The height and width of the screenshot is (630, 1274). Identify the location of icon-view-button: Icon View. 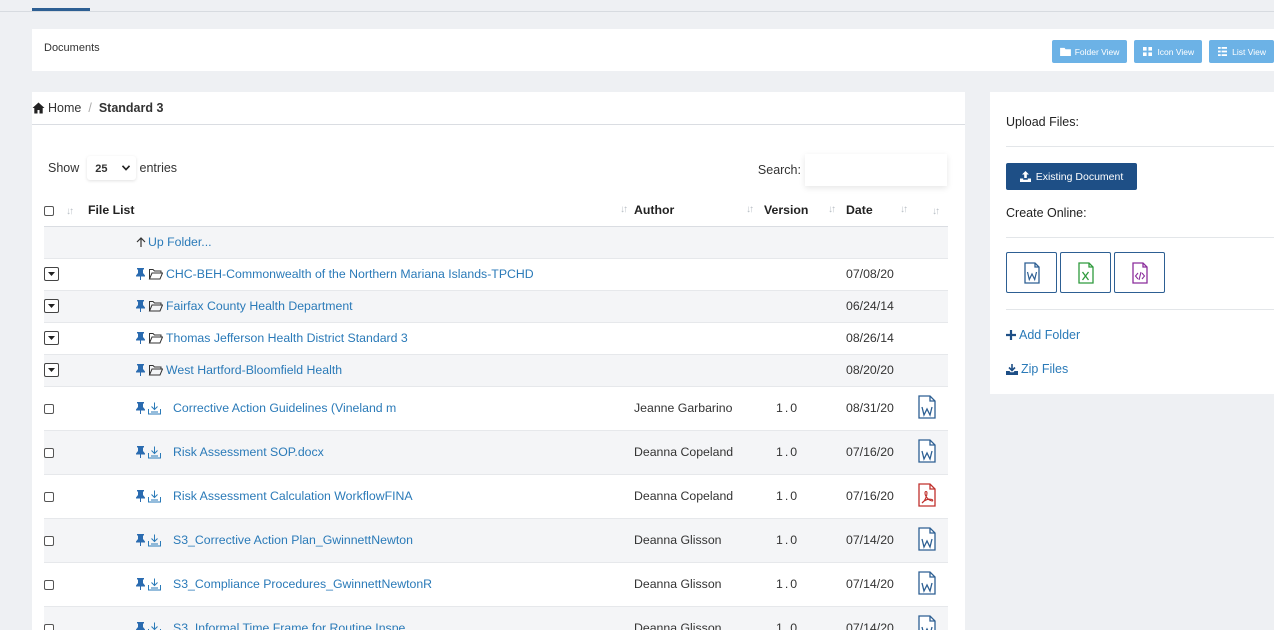
(1168, 51).